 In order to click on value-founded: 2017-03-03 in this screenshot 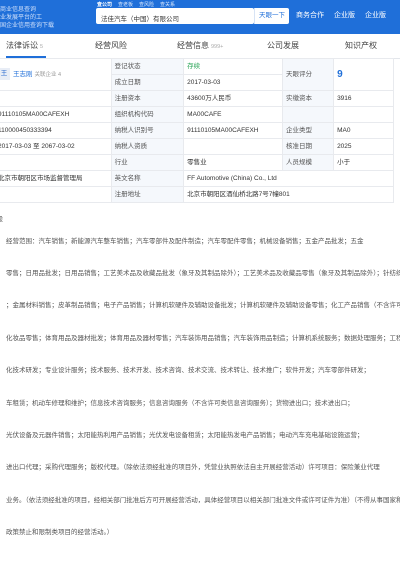, I will do `click(233, 82)`.